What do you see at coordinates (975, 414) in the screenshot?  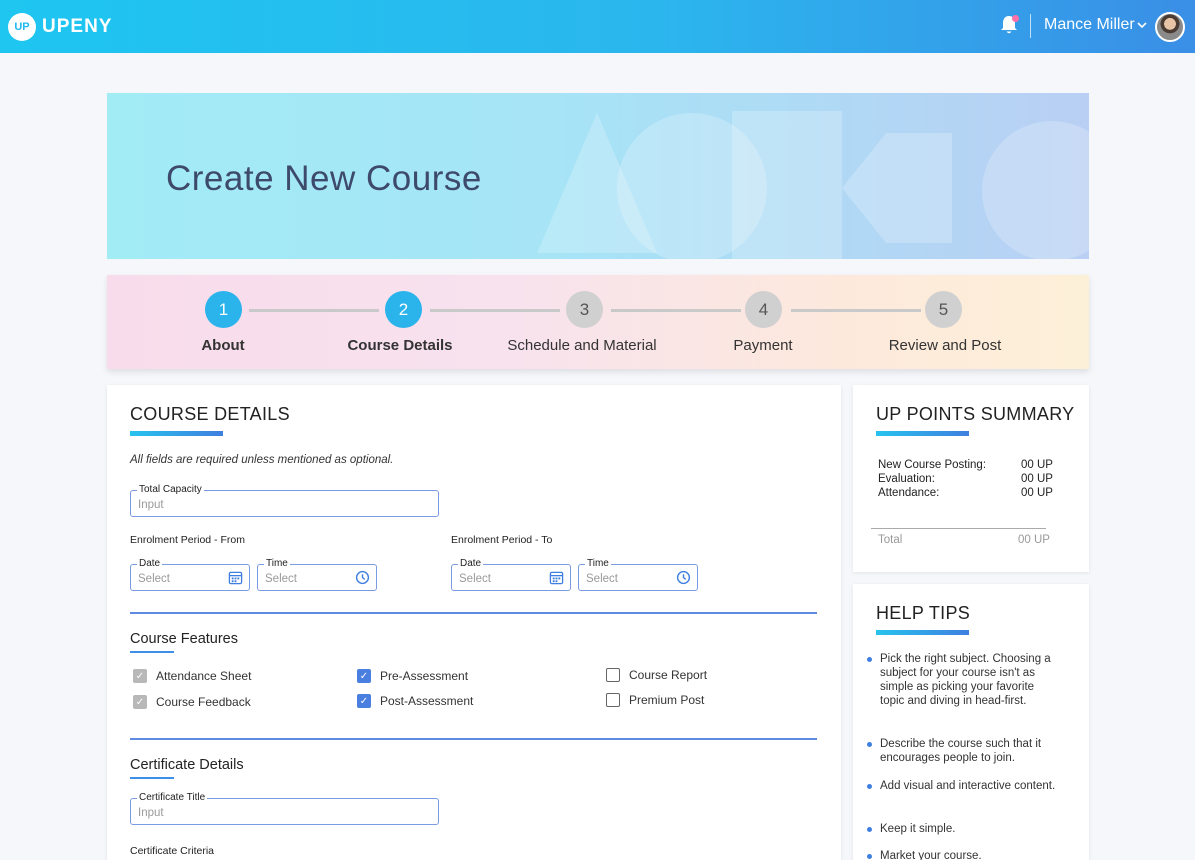 I see `section-title: UP POINTS SUMMARY` at bounding box center [975, 414].